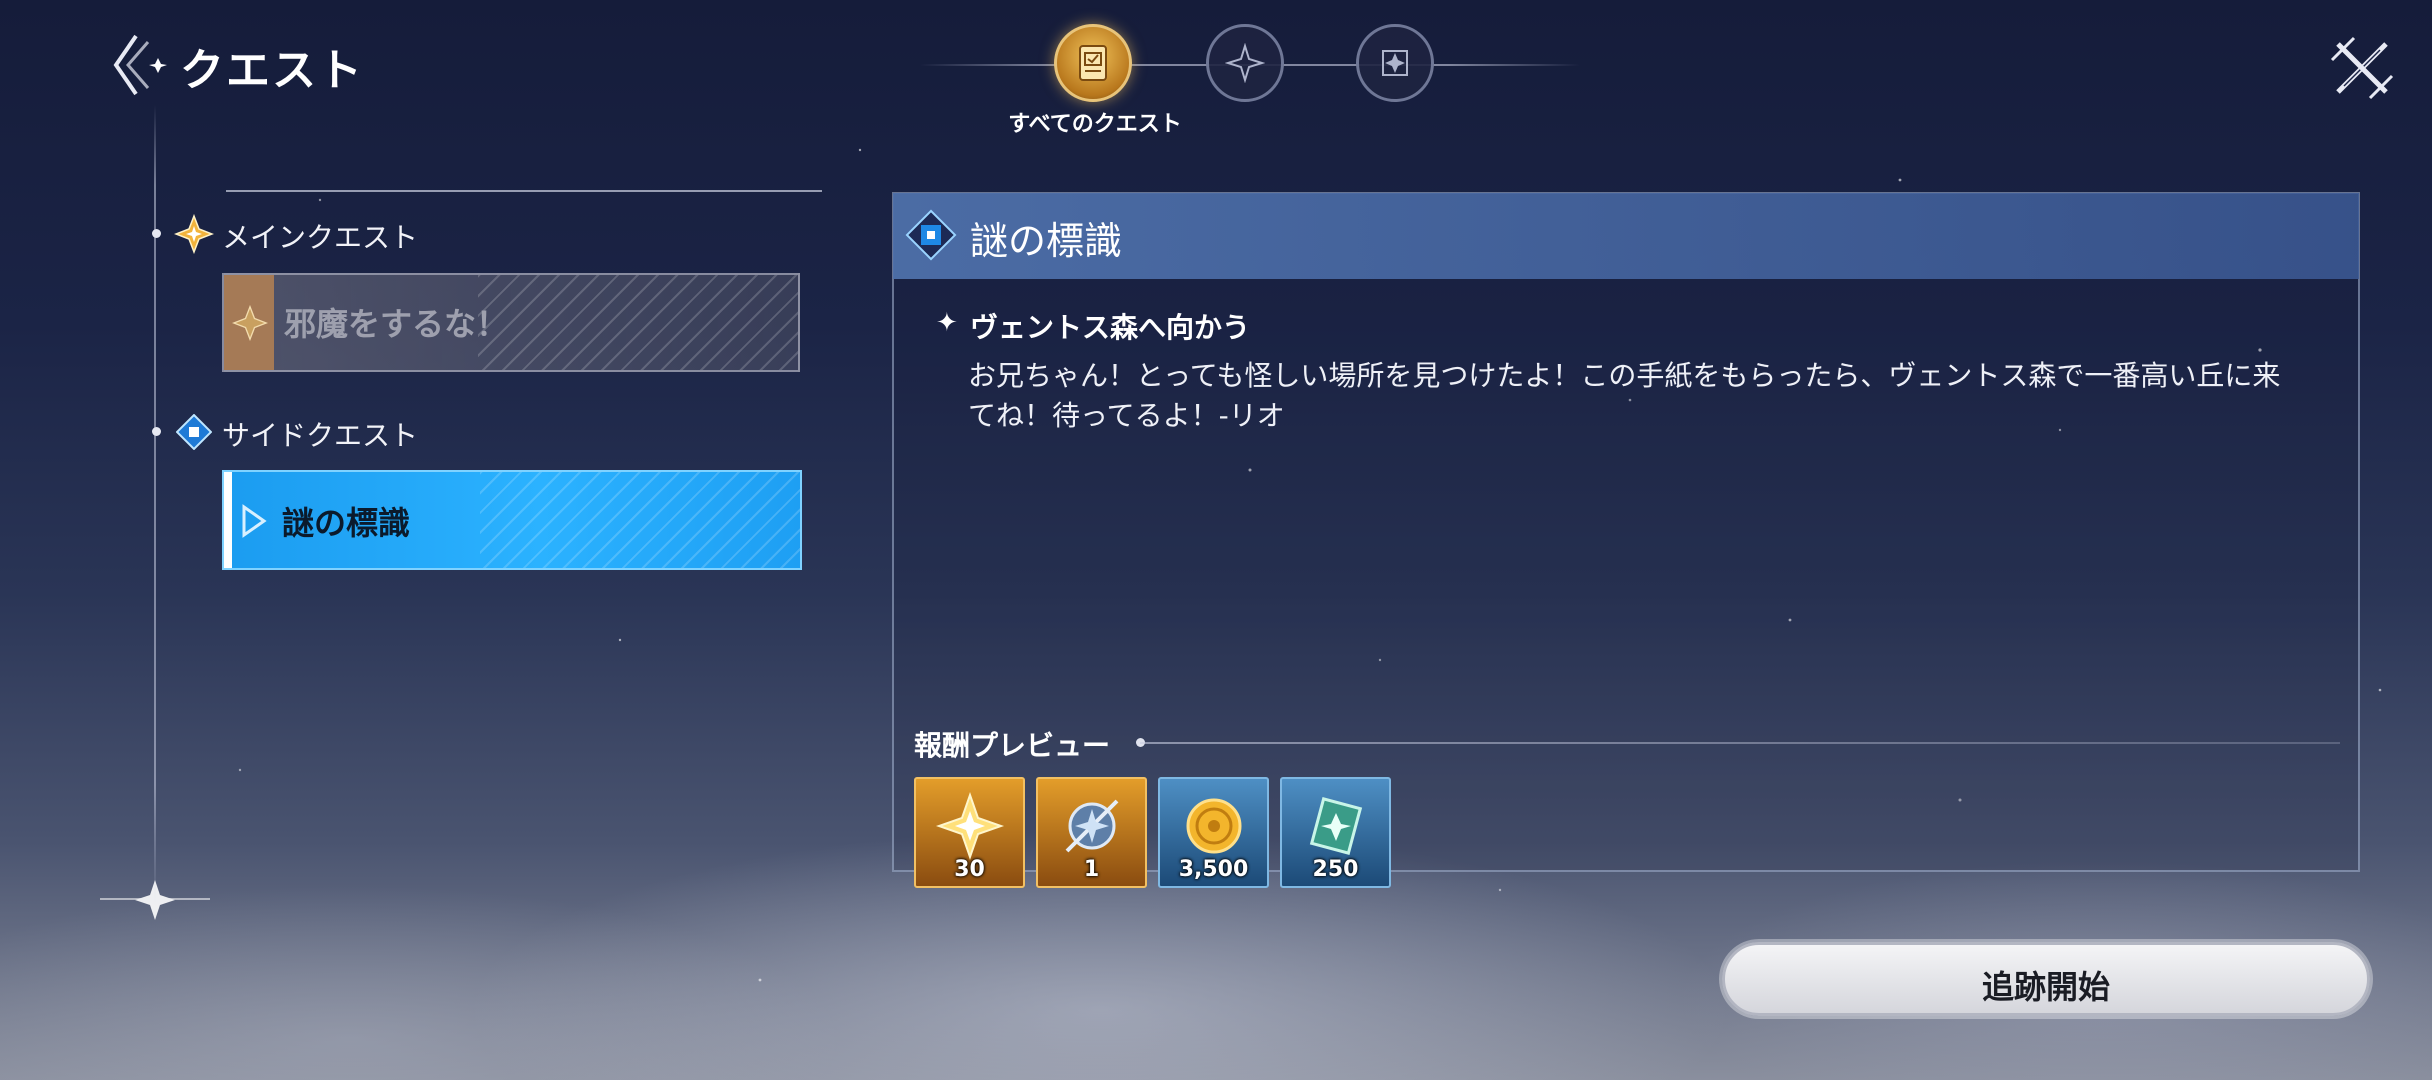  Describe the element at coordinates (155, 505) in the screenshot. I see `tree-line` at that location.